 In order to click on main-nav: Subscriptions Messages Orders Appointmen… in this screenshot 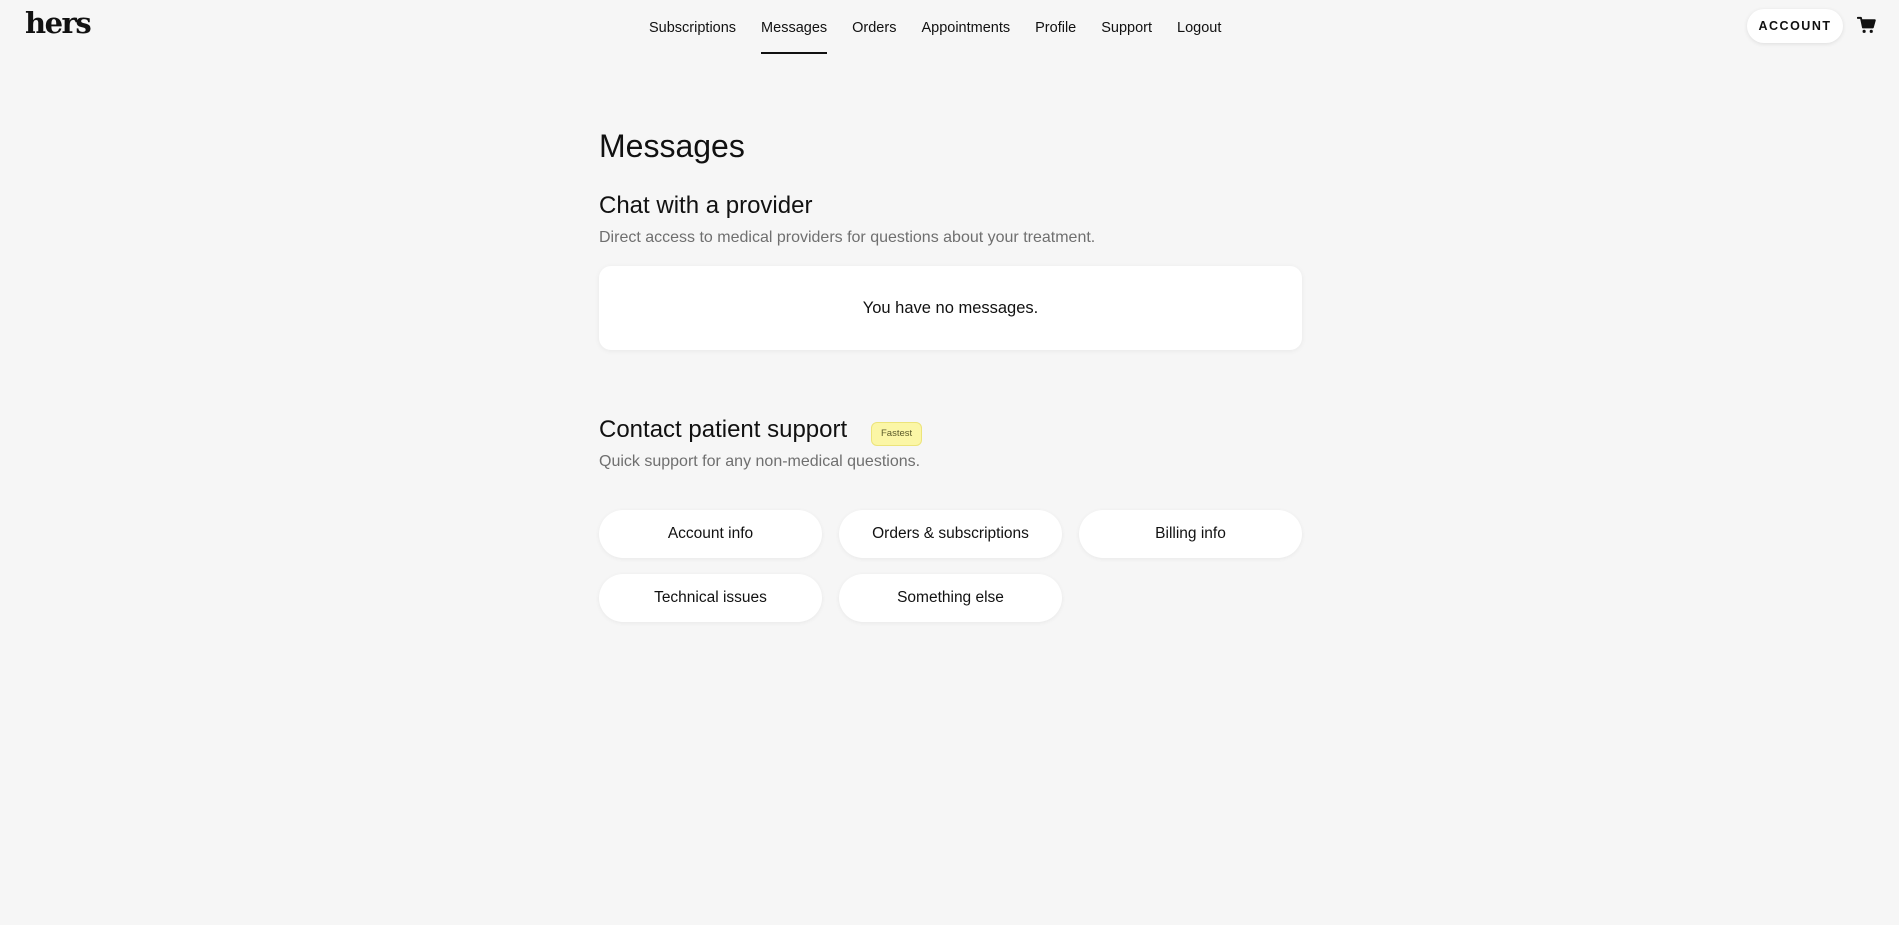, I will do `click(935, 28)`.